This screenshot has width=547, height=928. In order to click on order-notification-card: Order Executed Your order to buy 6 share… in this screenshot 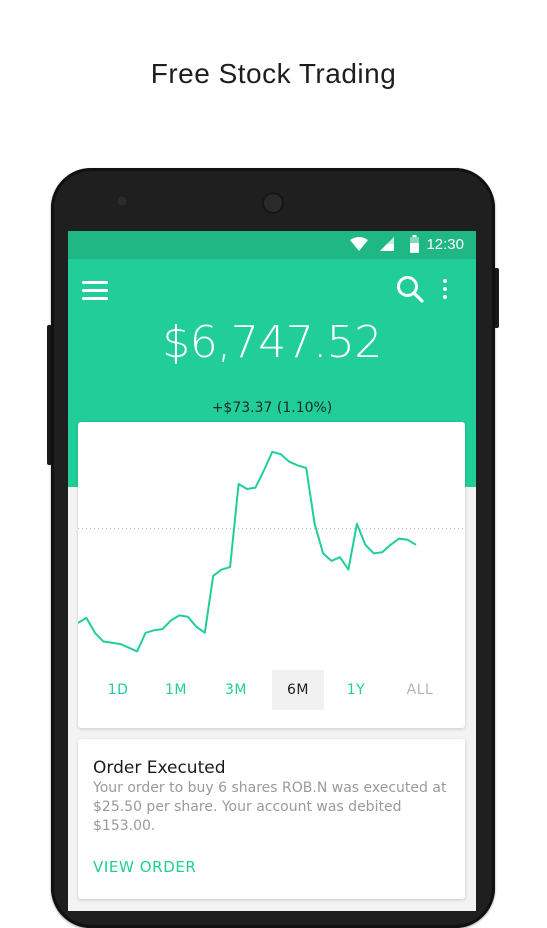, I will do `click(271, 819)`.